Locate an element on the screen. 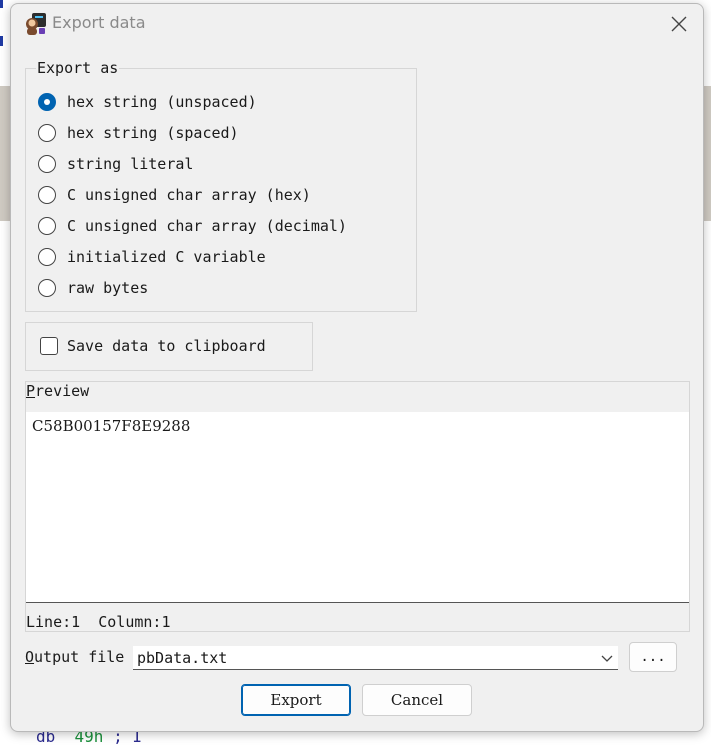 The height and width of the screenshot is (746, 711). export-option-1: hex string (spaced) is located at coordinates (138, 133).